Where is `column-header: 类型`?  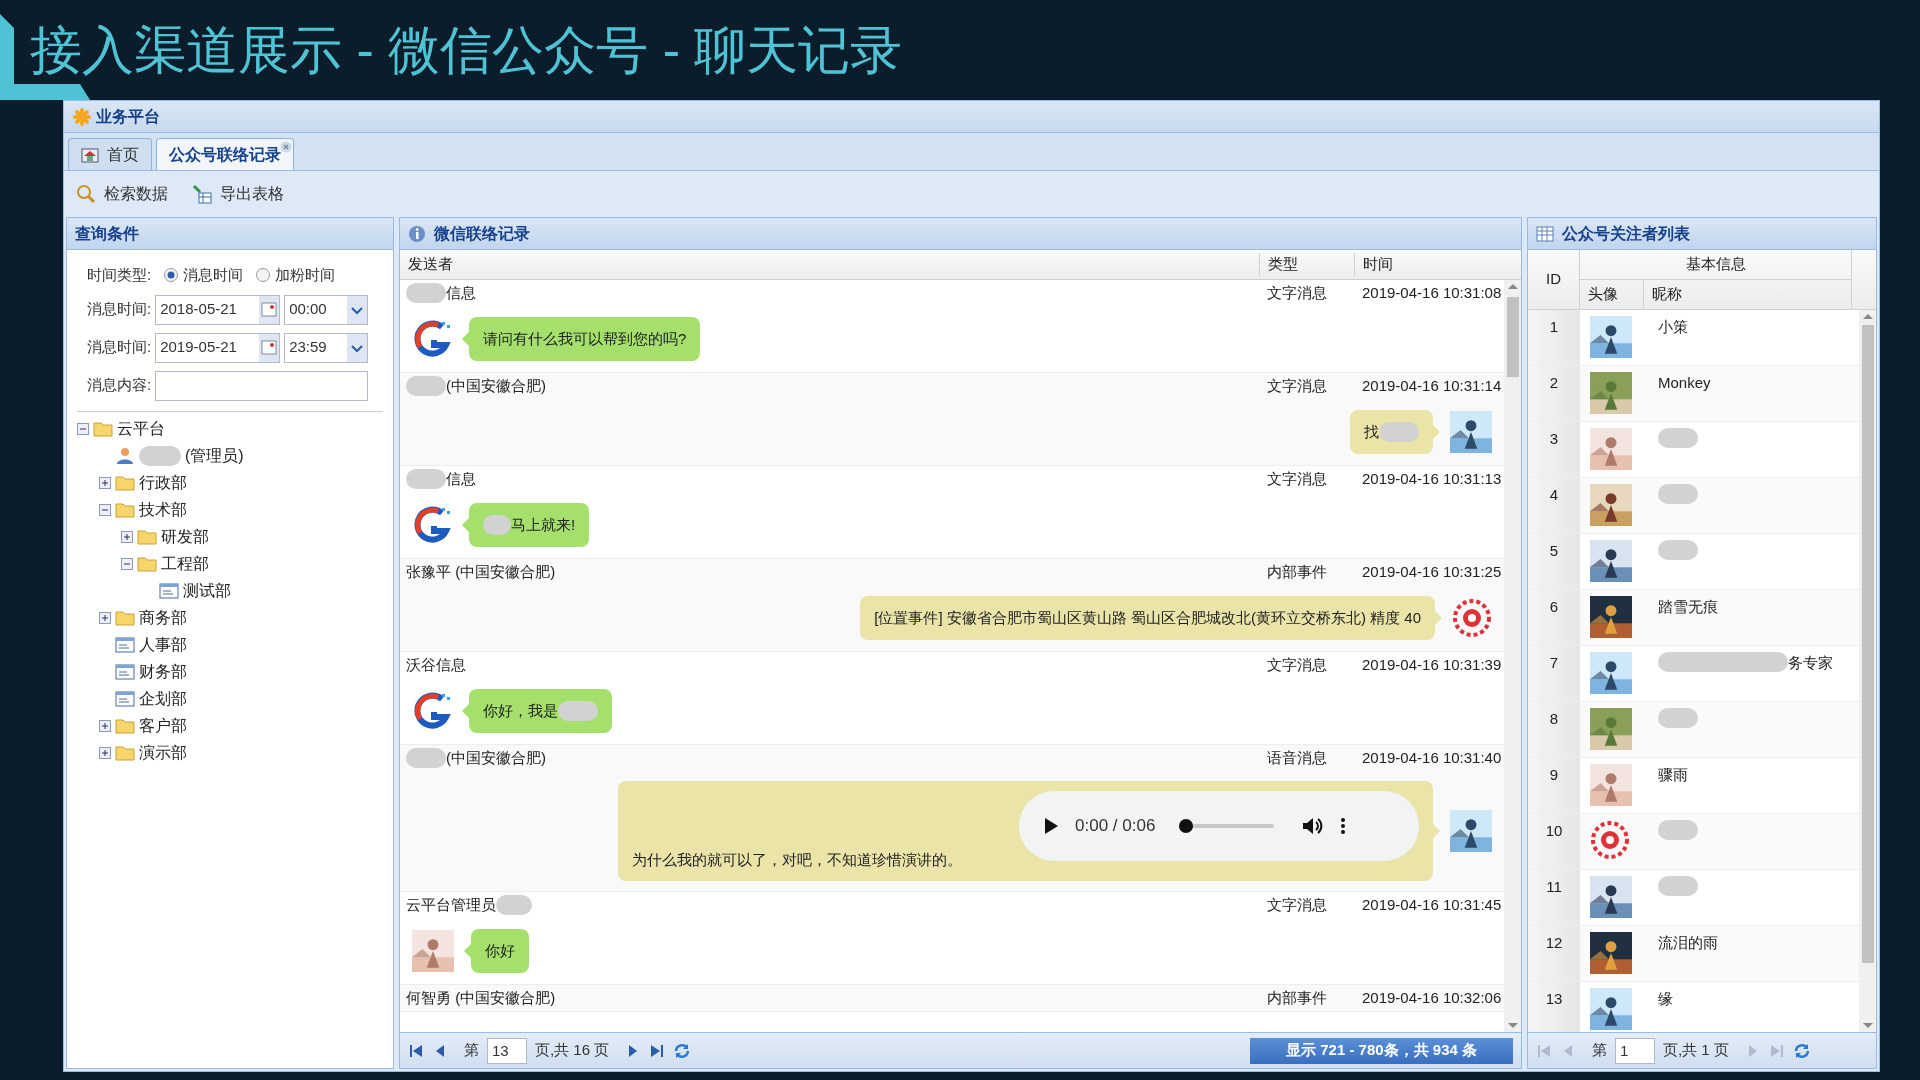
column-header: 类型 is located at coordinates (1306, 264).